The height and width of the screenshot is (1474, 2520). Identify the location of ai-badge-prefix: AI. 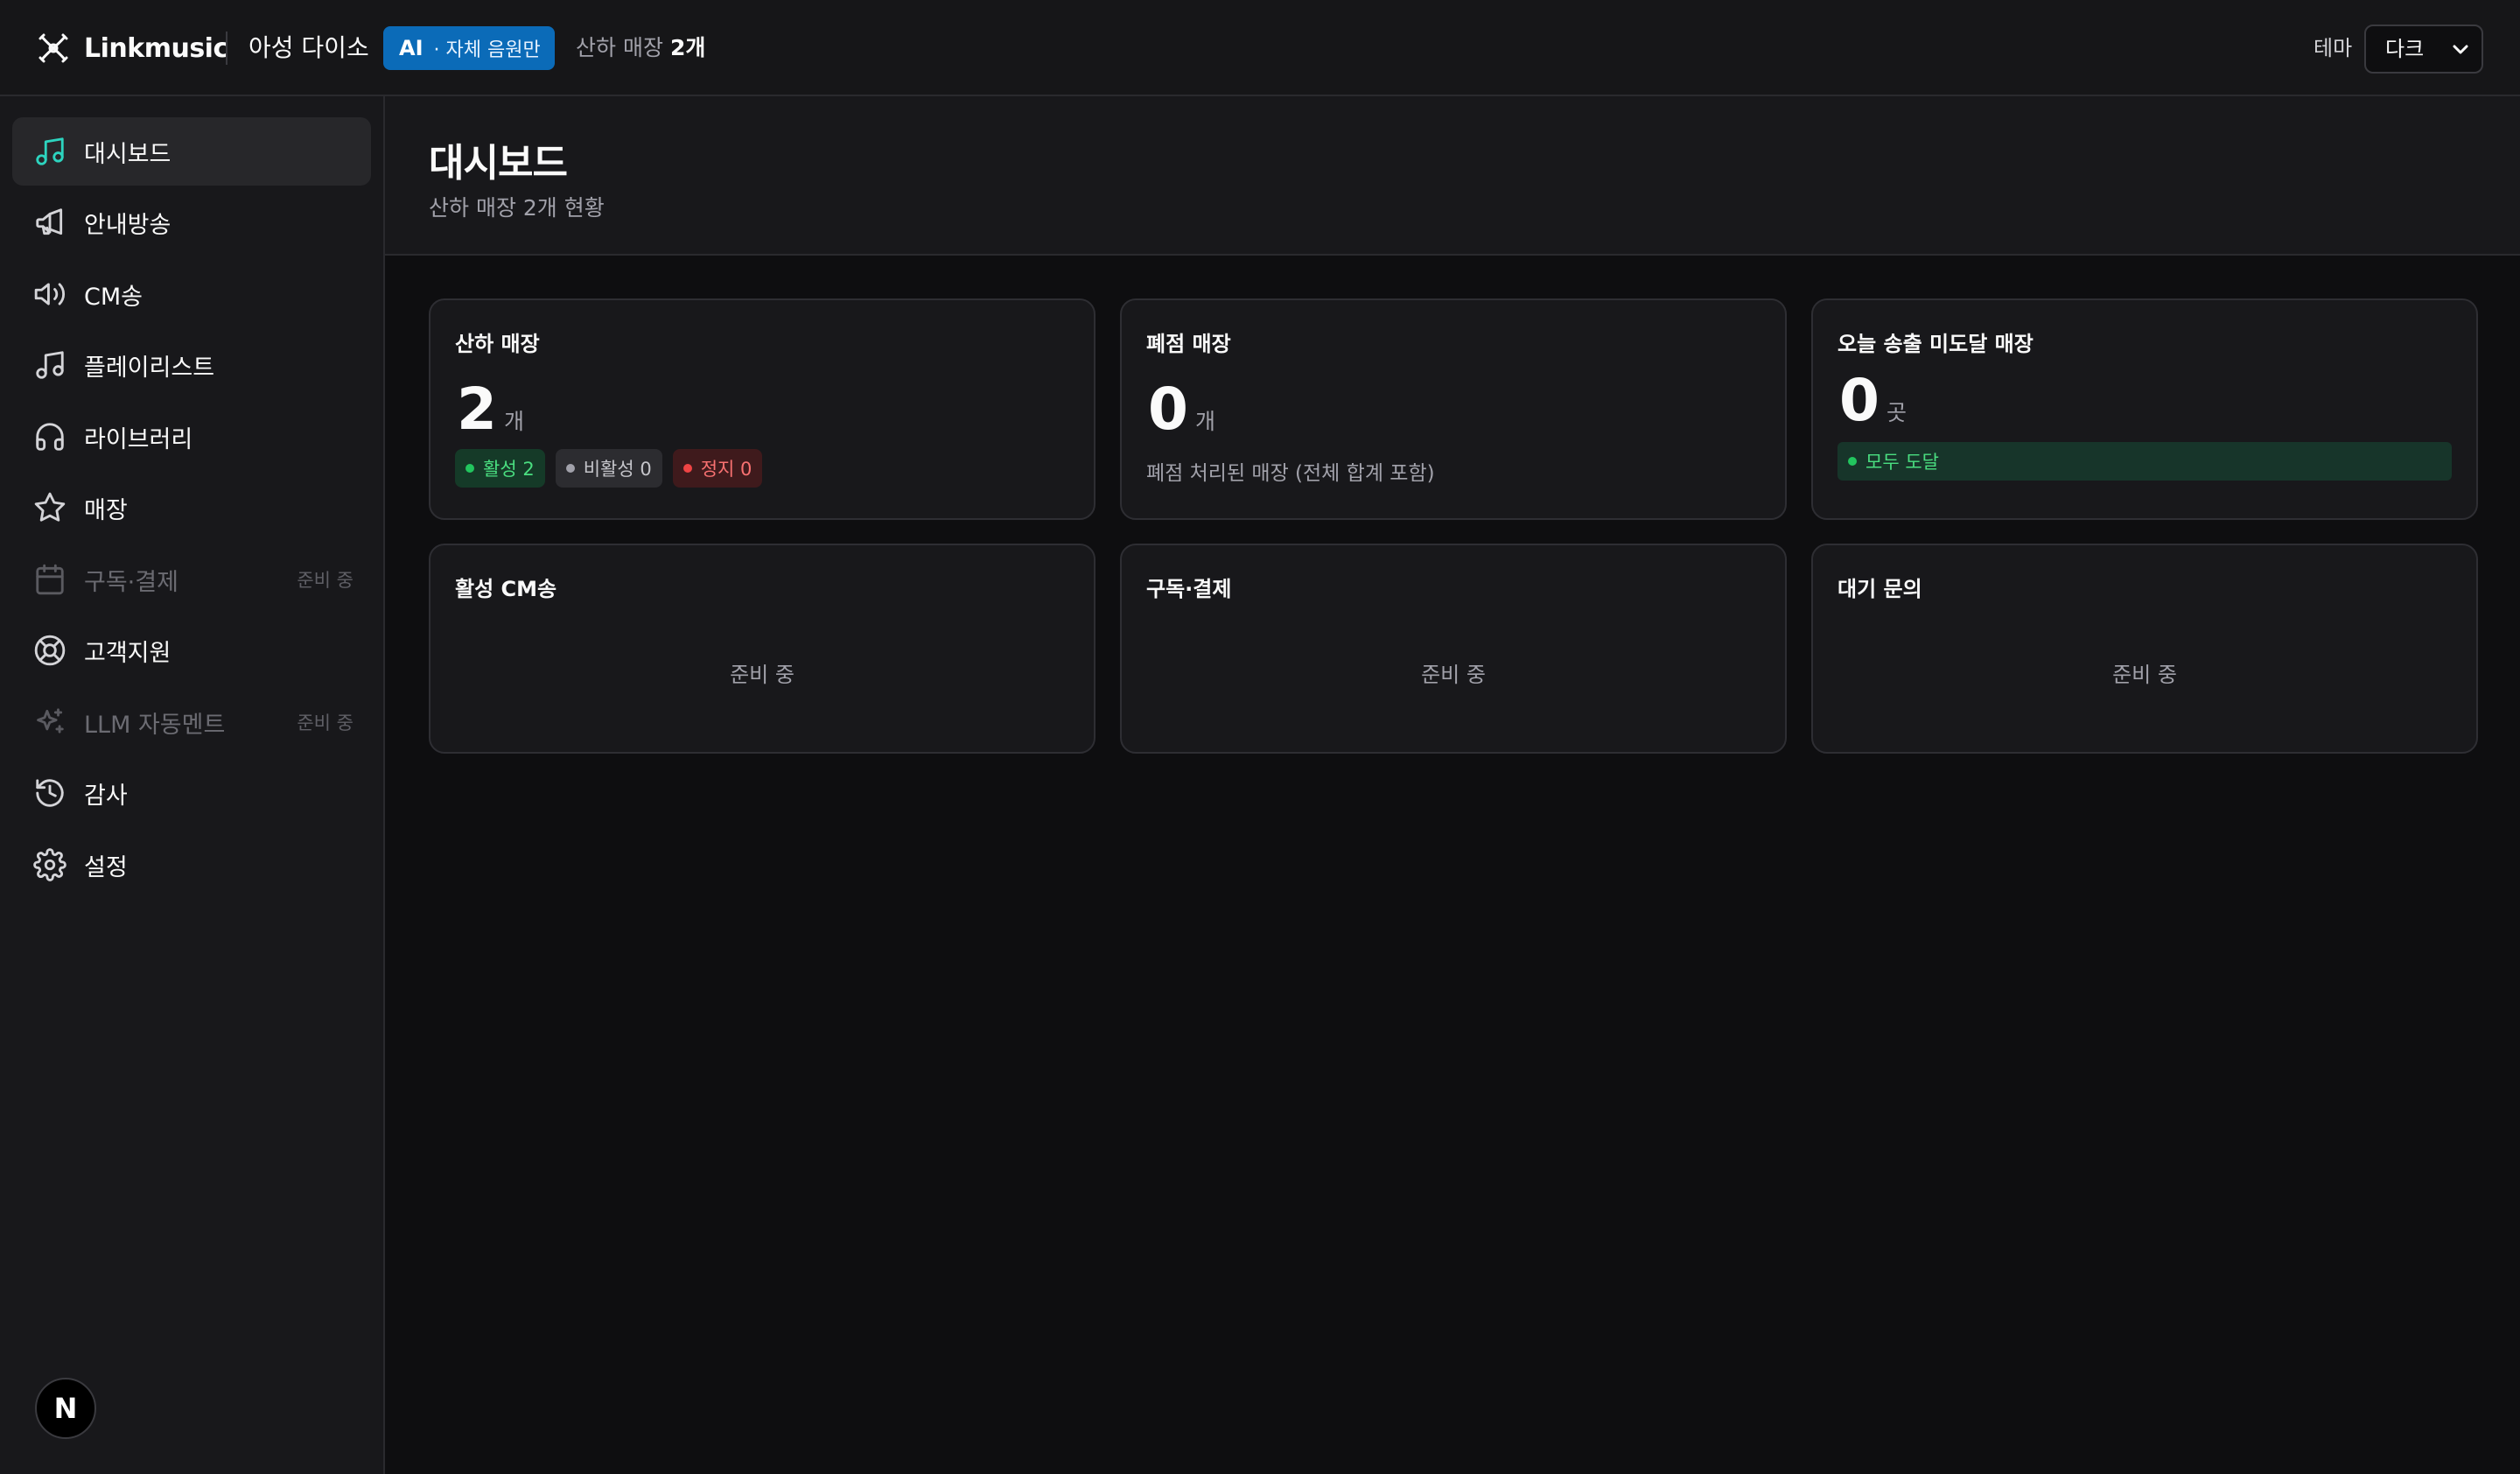
(411, 48).